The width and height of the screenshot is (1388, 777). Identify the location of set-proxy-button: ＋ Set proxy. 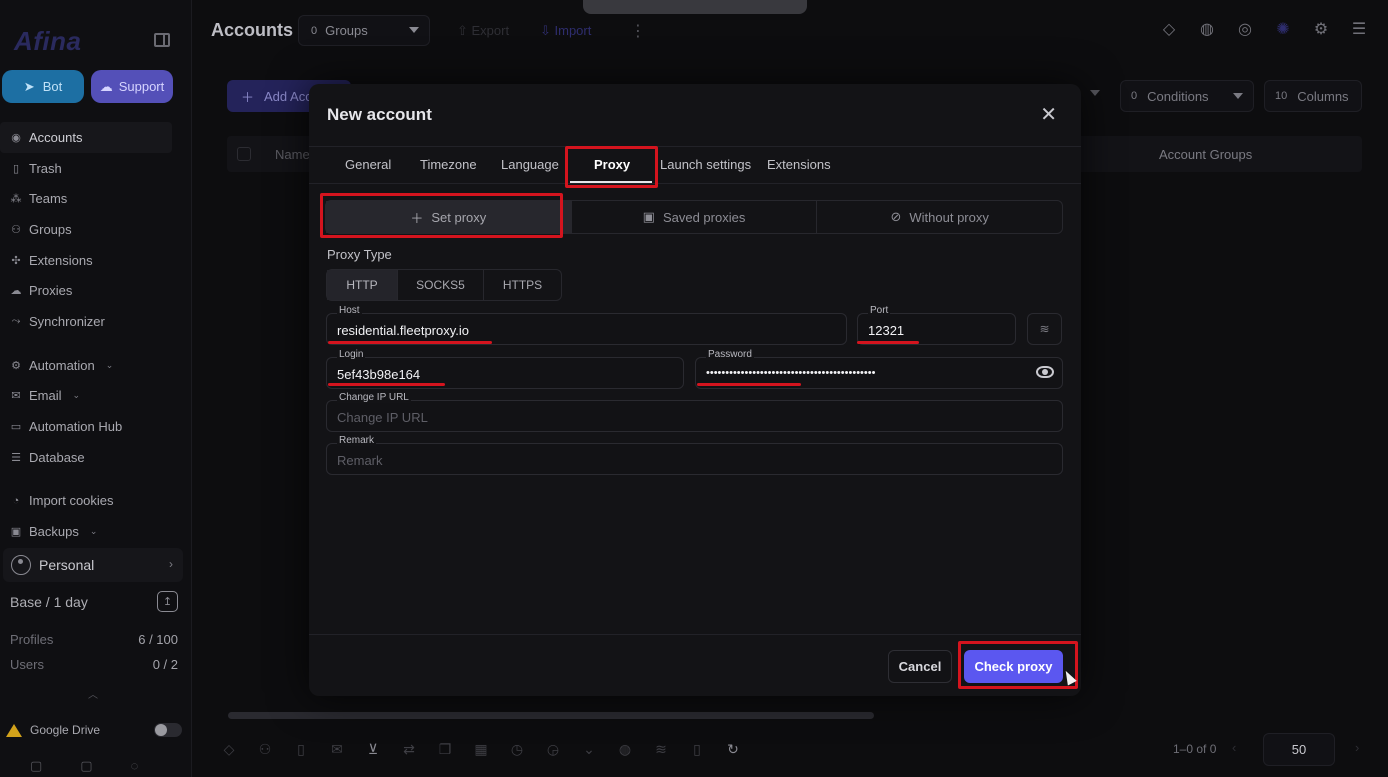
(449, 217).